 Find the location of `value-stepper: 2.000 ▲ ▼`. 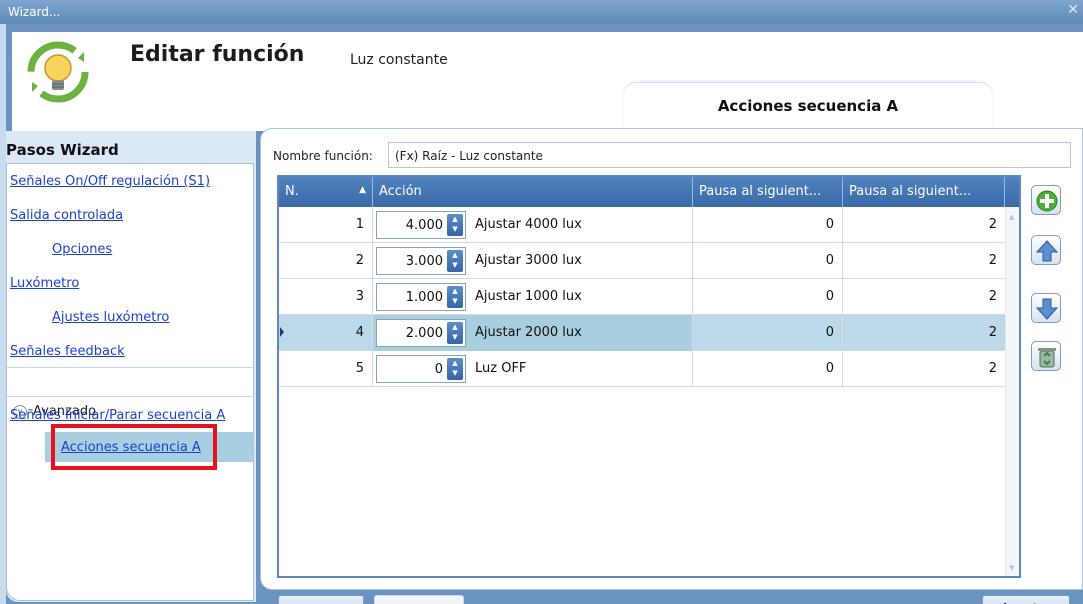

value-stepper: 2.000 ▲ ▼ is located at coordinates (421, 333).